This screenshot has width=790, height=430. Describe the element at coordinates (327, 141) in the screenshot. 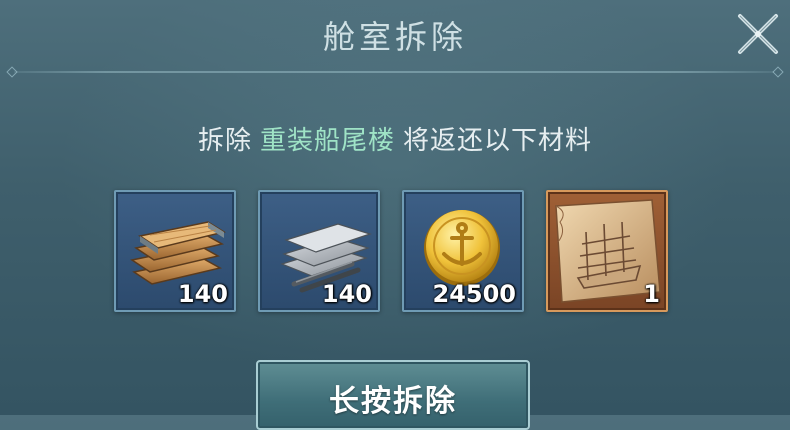

I see `module-name: 重装船尾楼` at that location.